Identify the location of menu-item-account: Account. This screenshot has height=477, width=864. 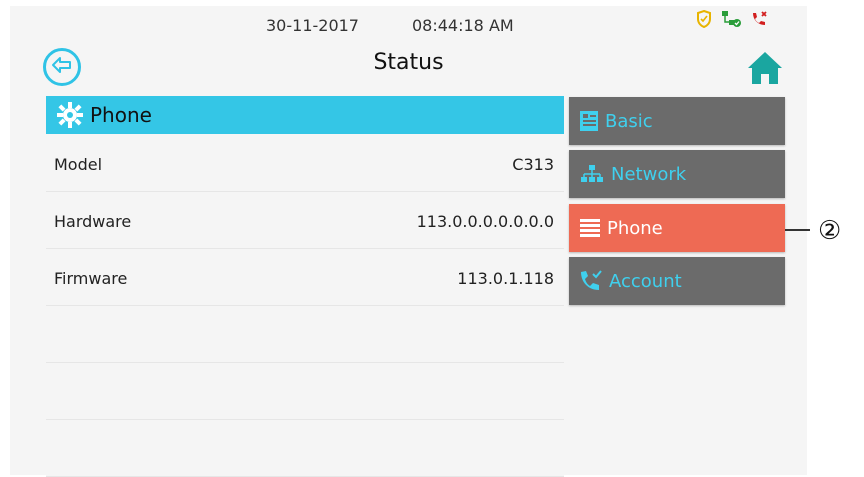
(677, 281).